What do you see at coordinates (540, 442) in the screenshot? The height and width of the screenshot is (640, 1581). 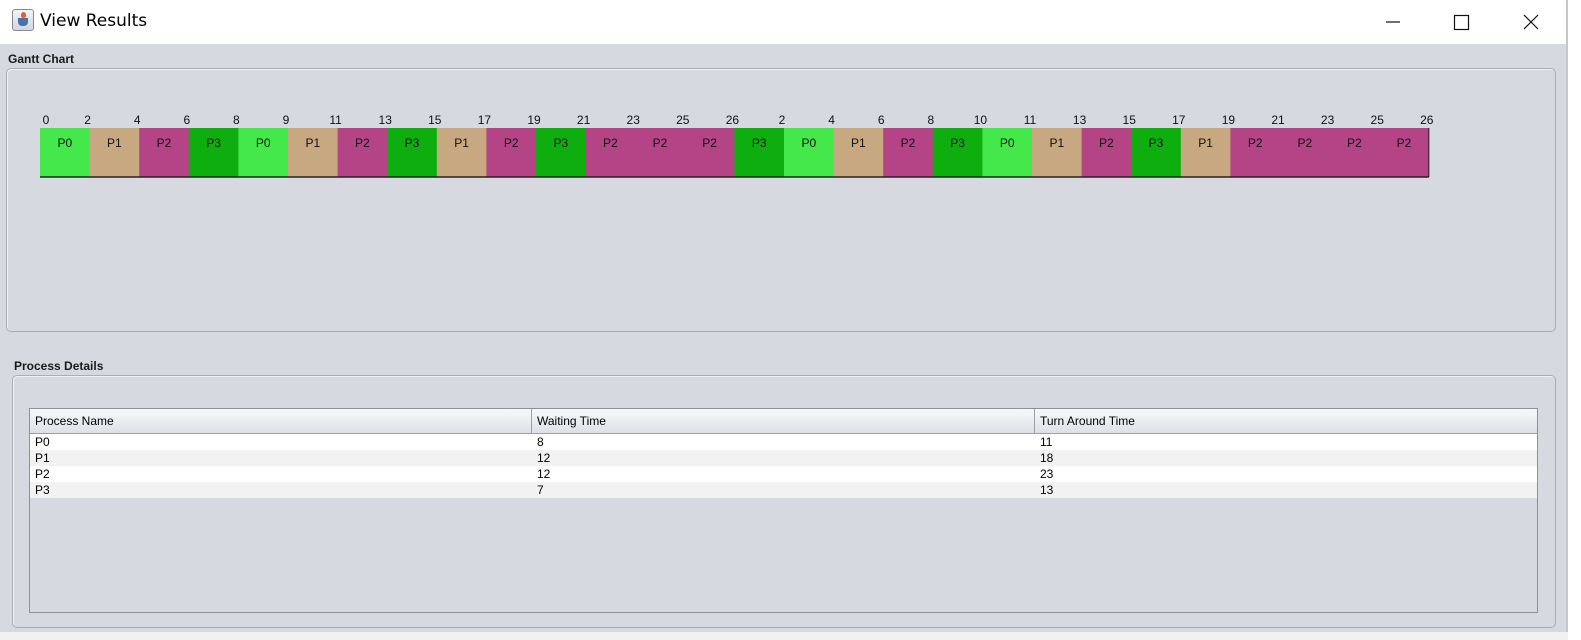 I see `cell-waiting-time: 8` at bounding box center [540, 442].